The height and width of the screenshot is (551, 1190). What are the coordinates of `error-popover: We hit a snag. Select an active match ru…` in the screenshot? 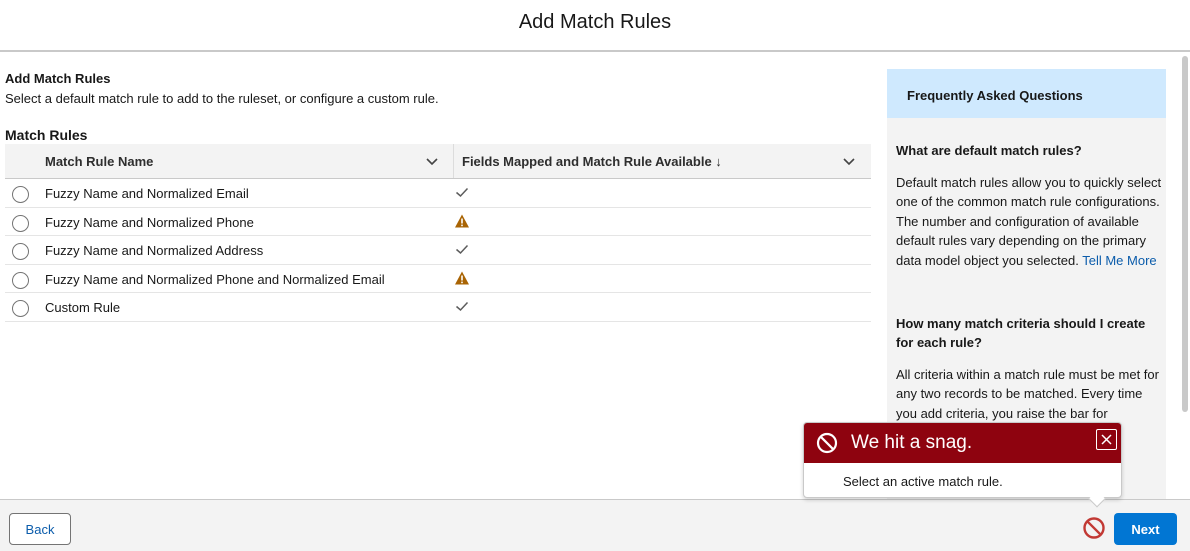 It's located at (962, 465).